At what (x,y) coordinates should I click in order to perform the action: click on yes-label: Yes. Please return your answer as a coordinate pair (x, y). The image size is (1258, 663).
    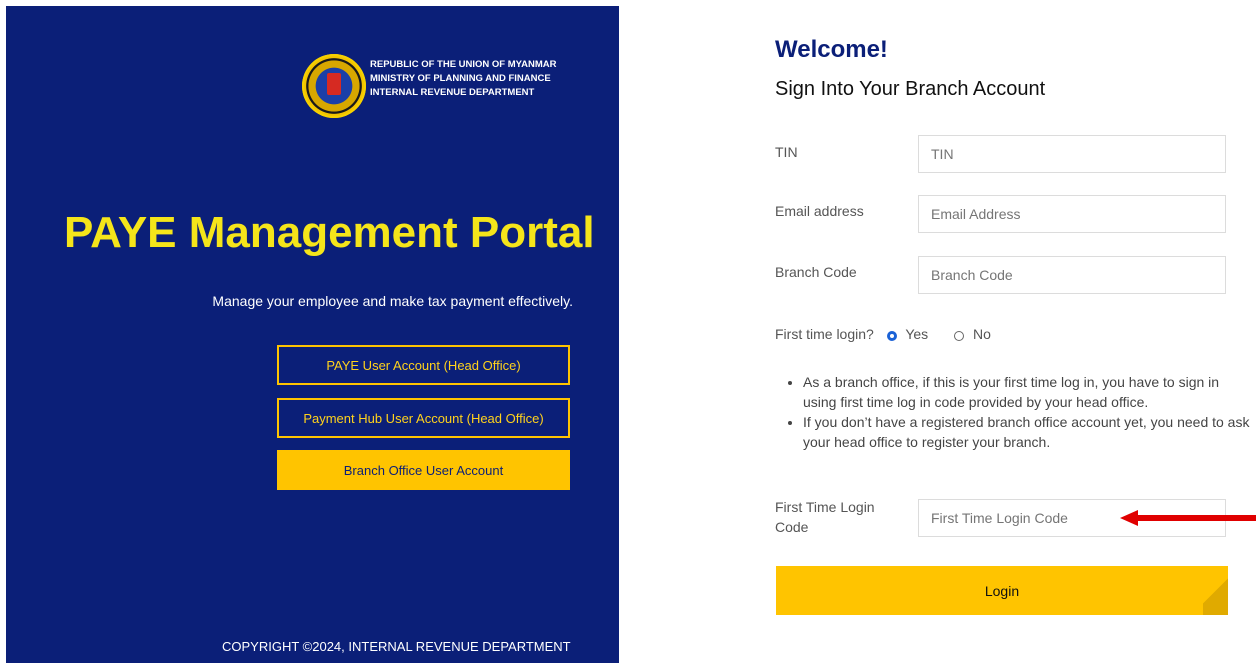
    Looking at the image, I should click on (917, 334).